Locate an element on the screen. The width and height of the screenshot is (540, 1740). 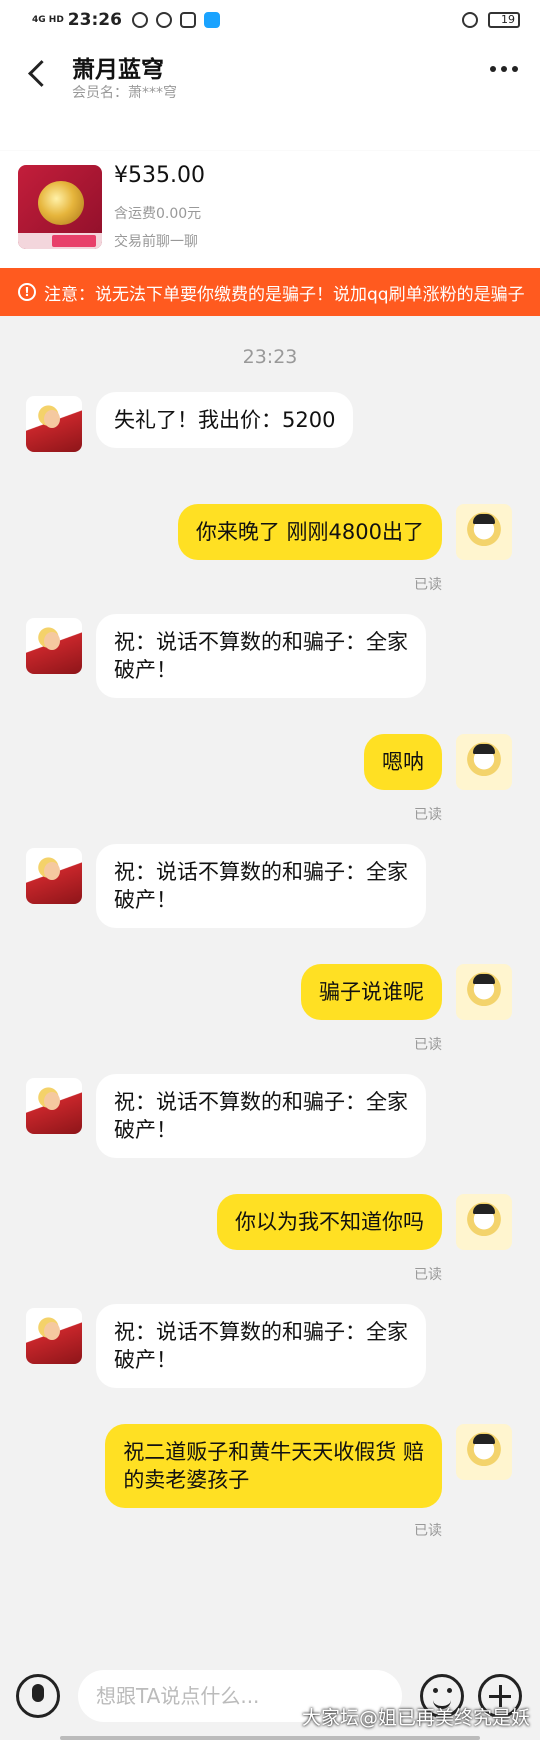
status-time: 23:26 is located at coordinates (94, 20).